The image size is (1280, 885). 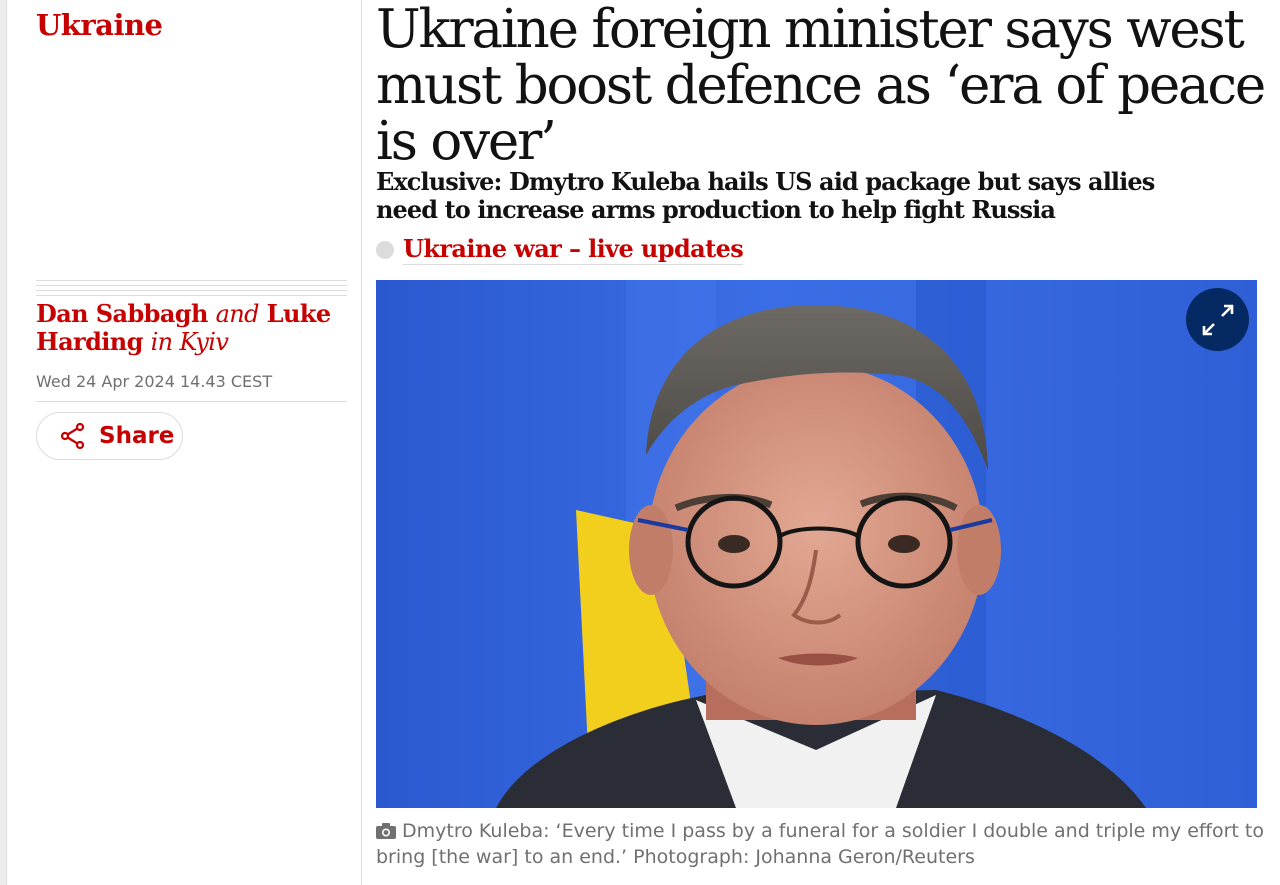 What do you see at coordinates (237, 314) in the screenshot?
I see `byline-connector: and` at bounding box center [237, 314].